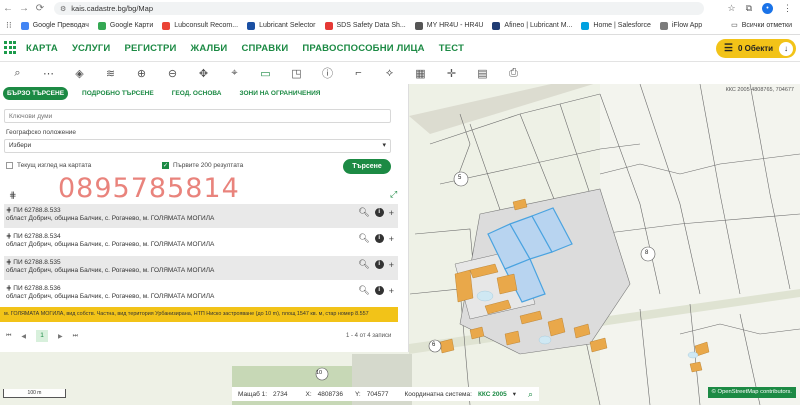  What do you see at coordinates (9, 25) in the screenshot?
I see `apps-icon: ⁝⁝` at bounding box center [9, 25].